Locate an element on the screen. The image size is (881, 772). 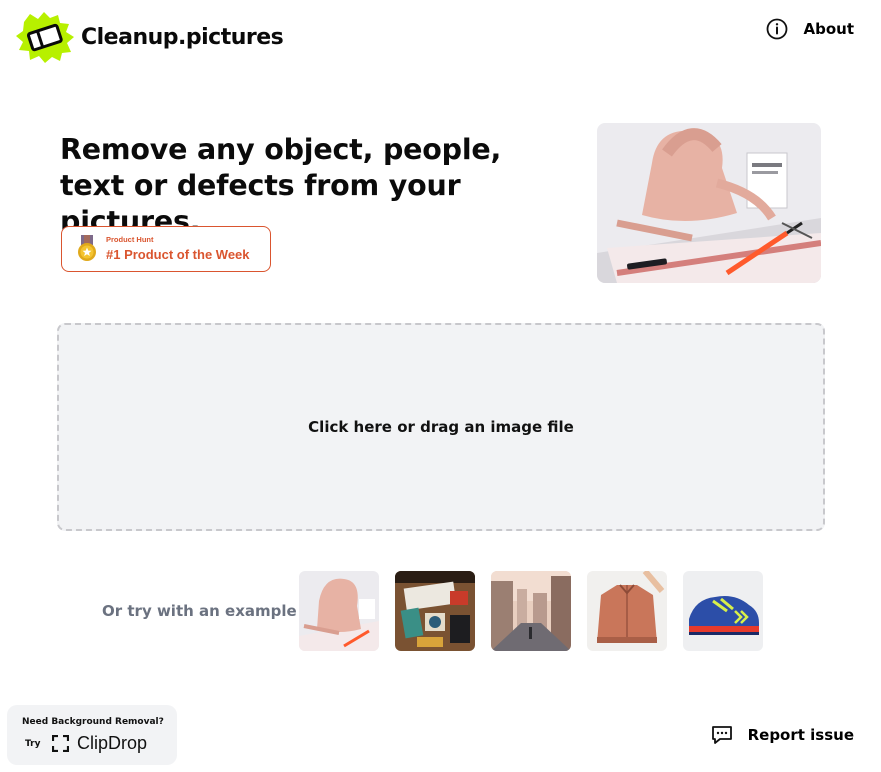
badge-title: #1 Product of the Week is located at coordinates (178, 254).